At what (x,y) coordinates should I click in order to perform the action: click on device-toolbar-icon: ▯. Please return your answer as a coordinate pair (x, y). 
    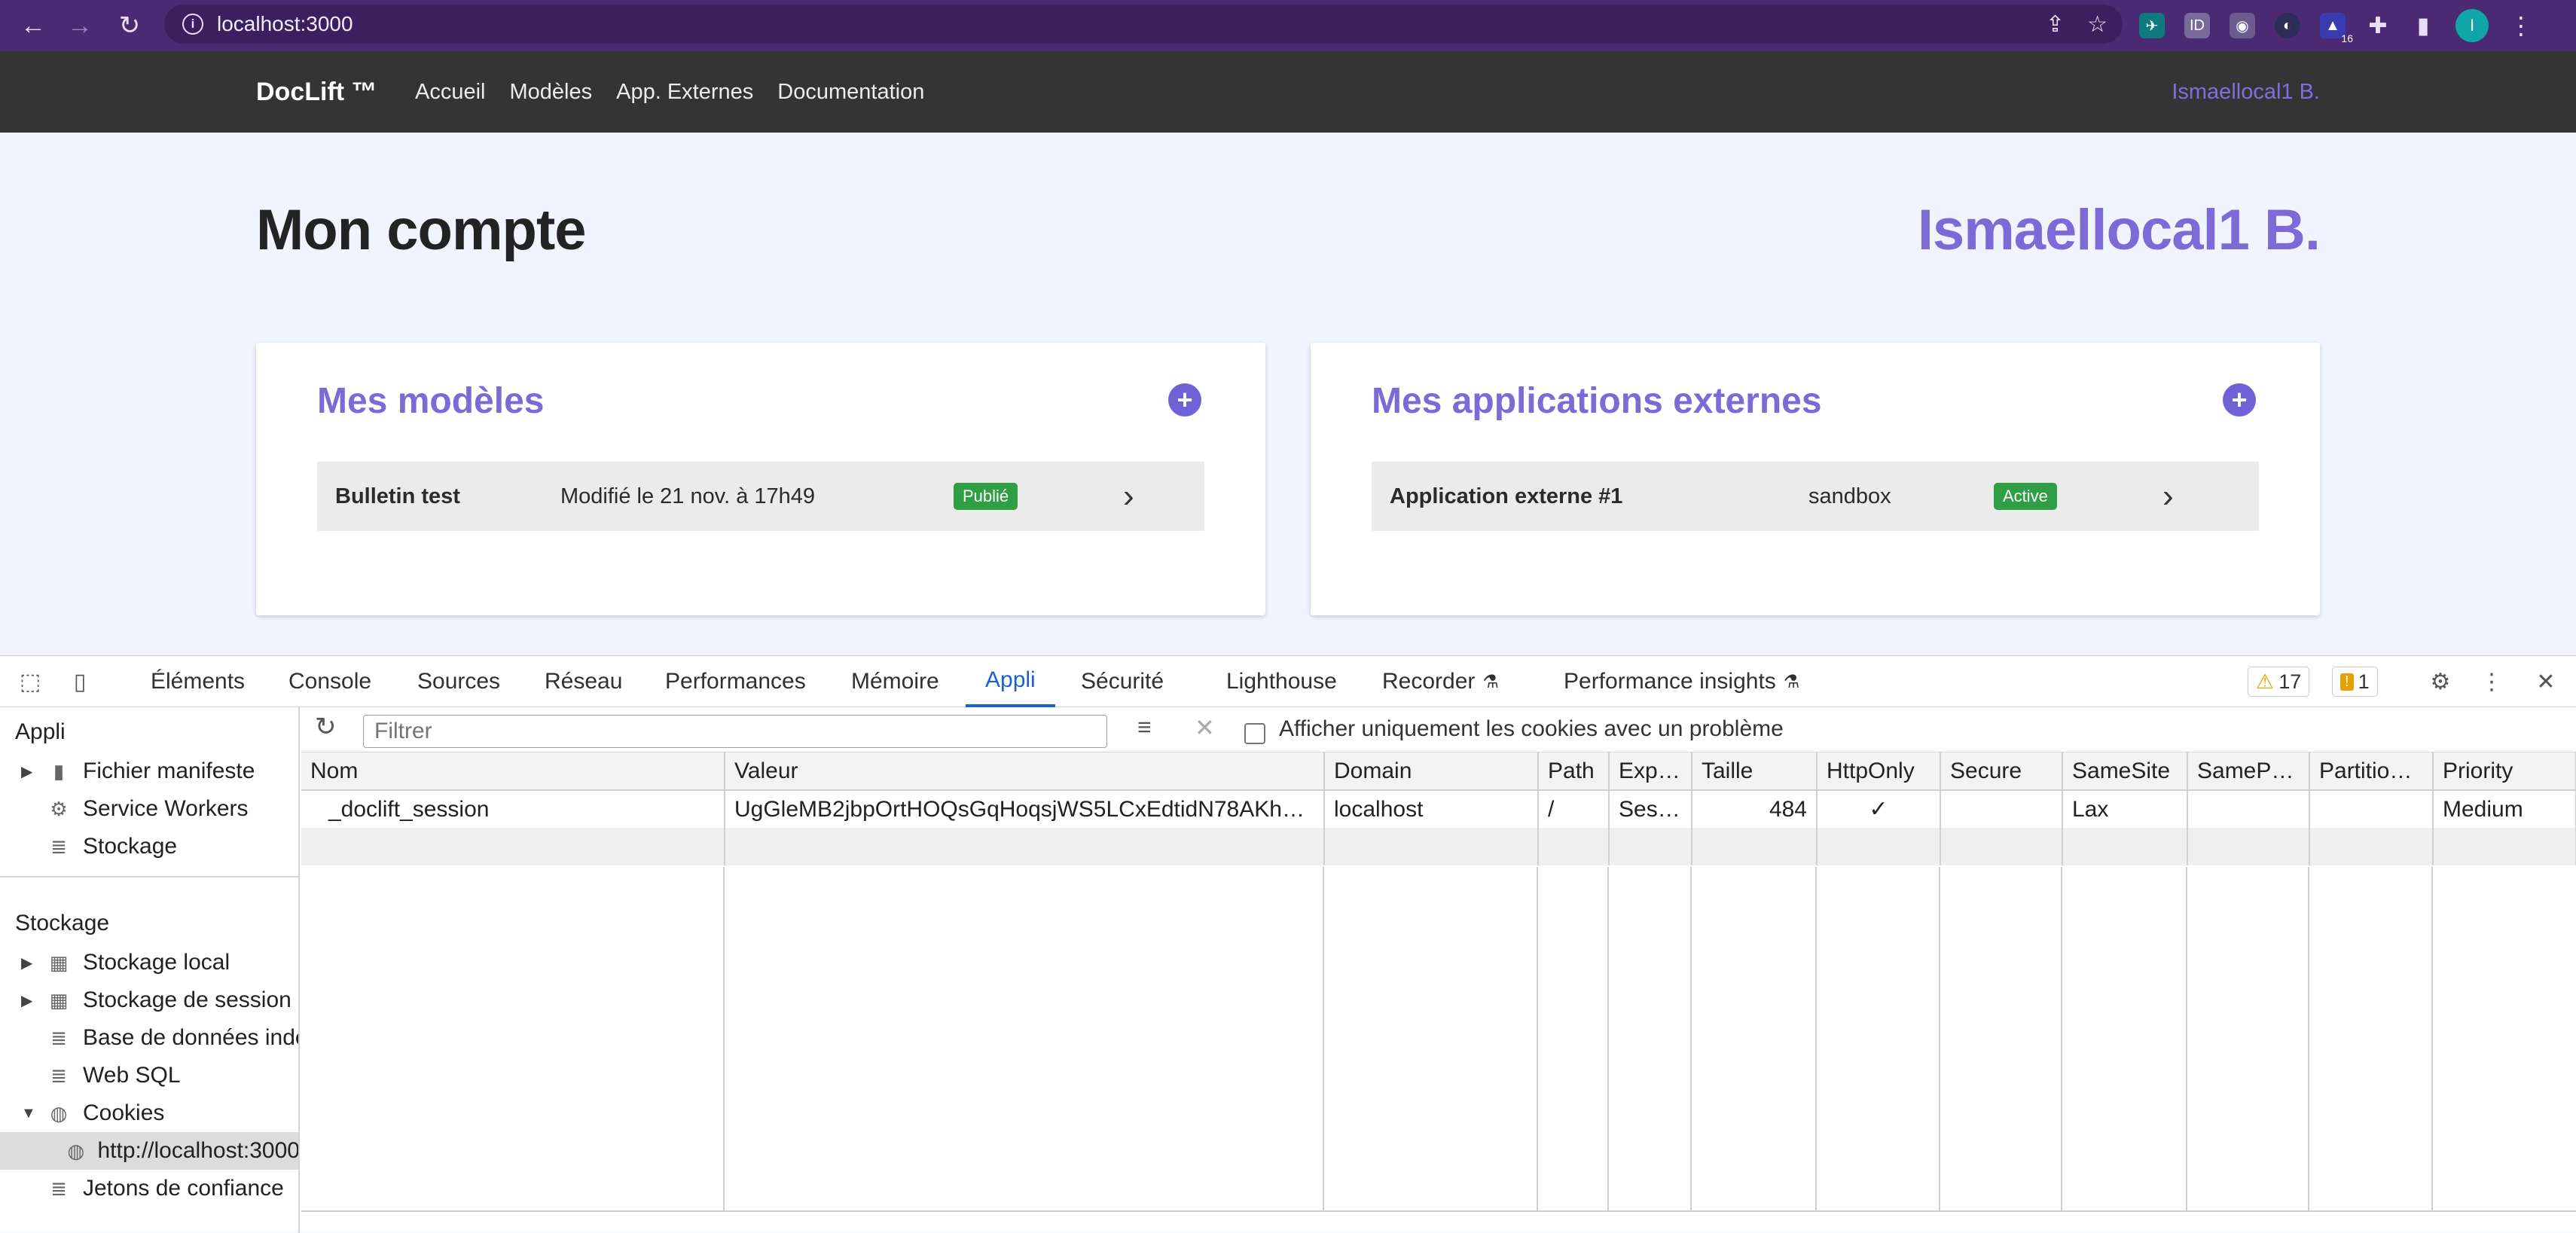
    Looking at the image, I should click on (80, 682).